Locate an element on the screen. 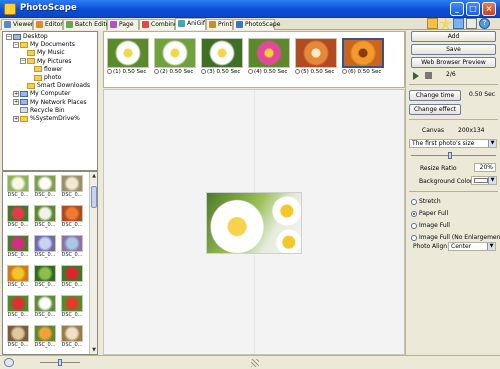 The width and height of the screenshot is (500, 369). tree-item-label: My Network Places is located at coordinates (58, 102).